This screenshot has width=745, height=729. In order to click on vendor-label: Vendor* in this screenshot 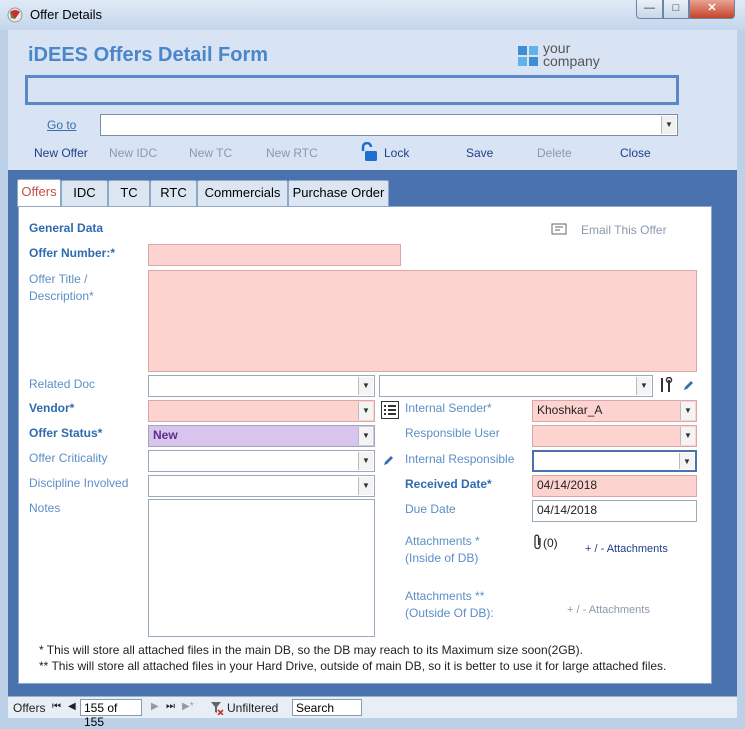, I will do `click(52, 408)`.